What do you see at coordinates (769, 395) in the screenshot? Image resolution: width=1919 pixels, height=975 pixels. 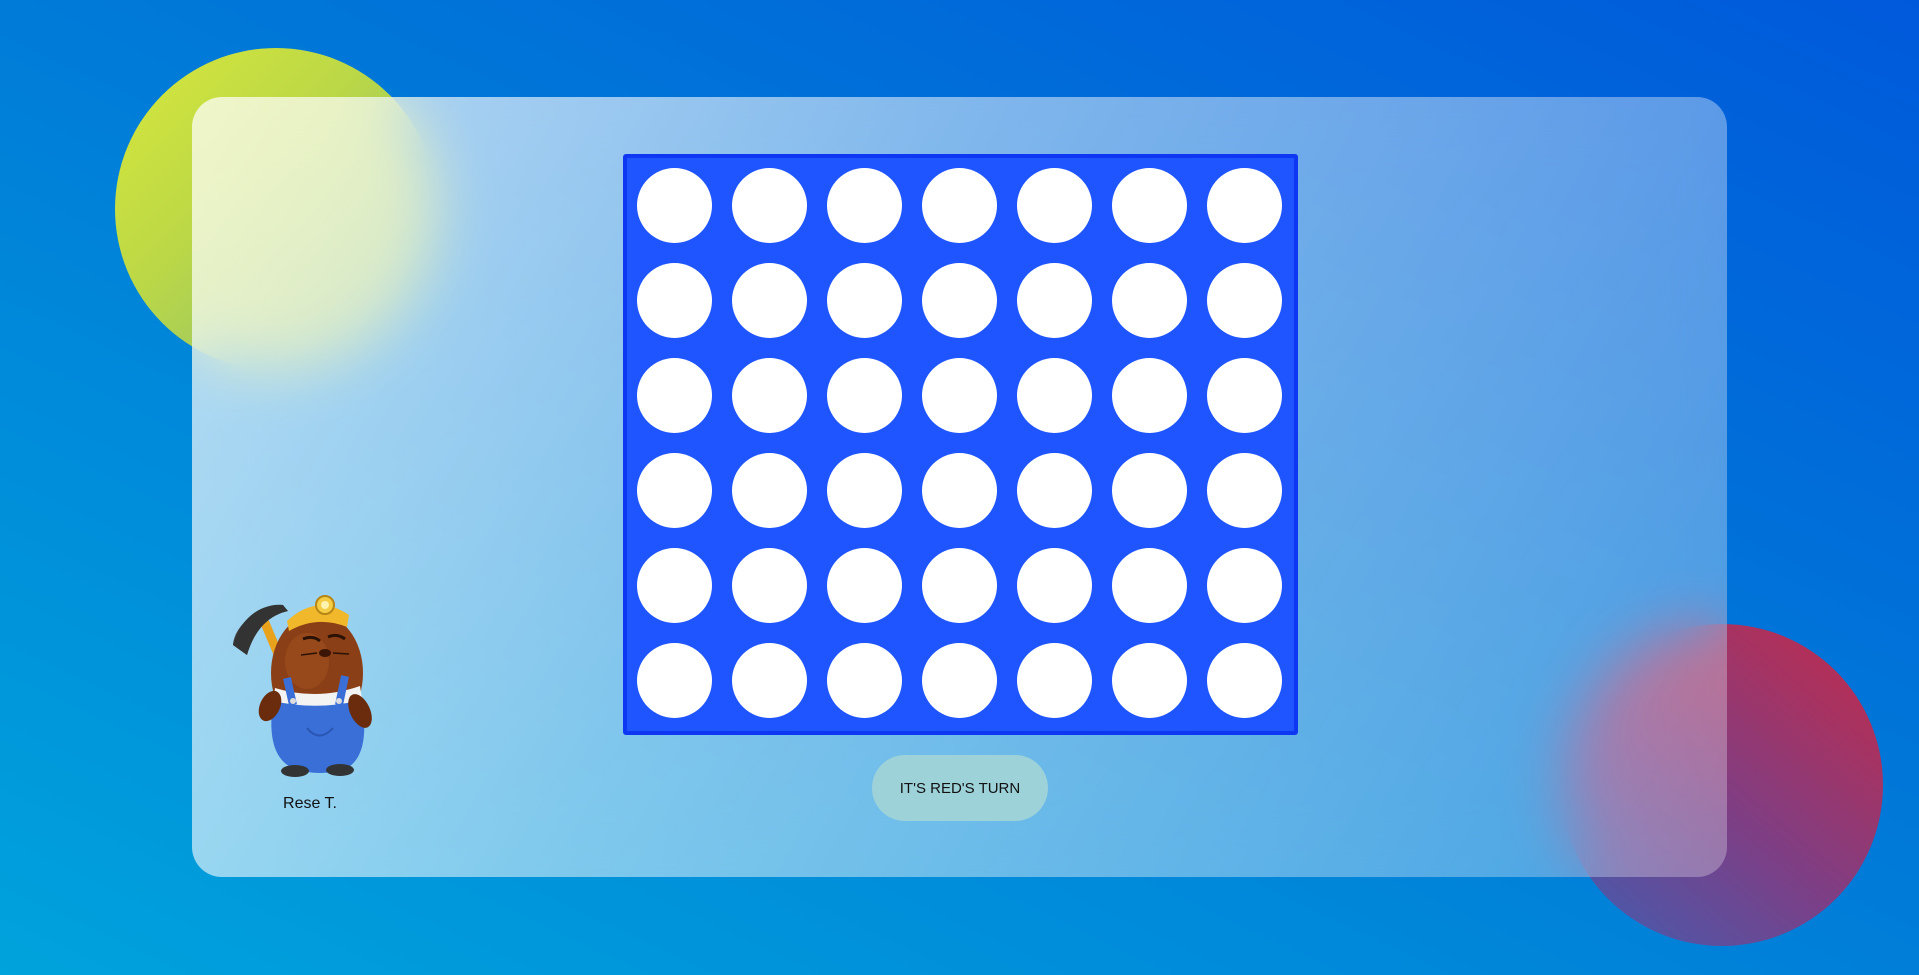 I see `board-slot-r3-c2` at bounding box center [769, 395].